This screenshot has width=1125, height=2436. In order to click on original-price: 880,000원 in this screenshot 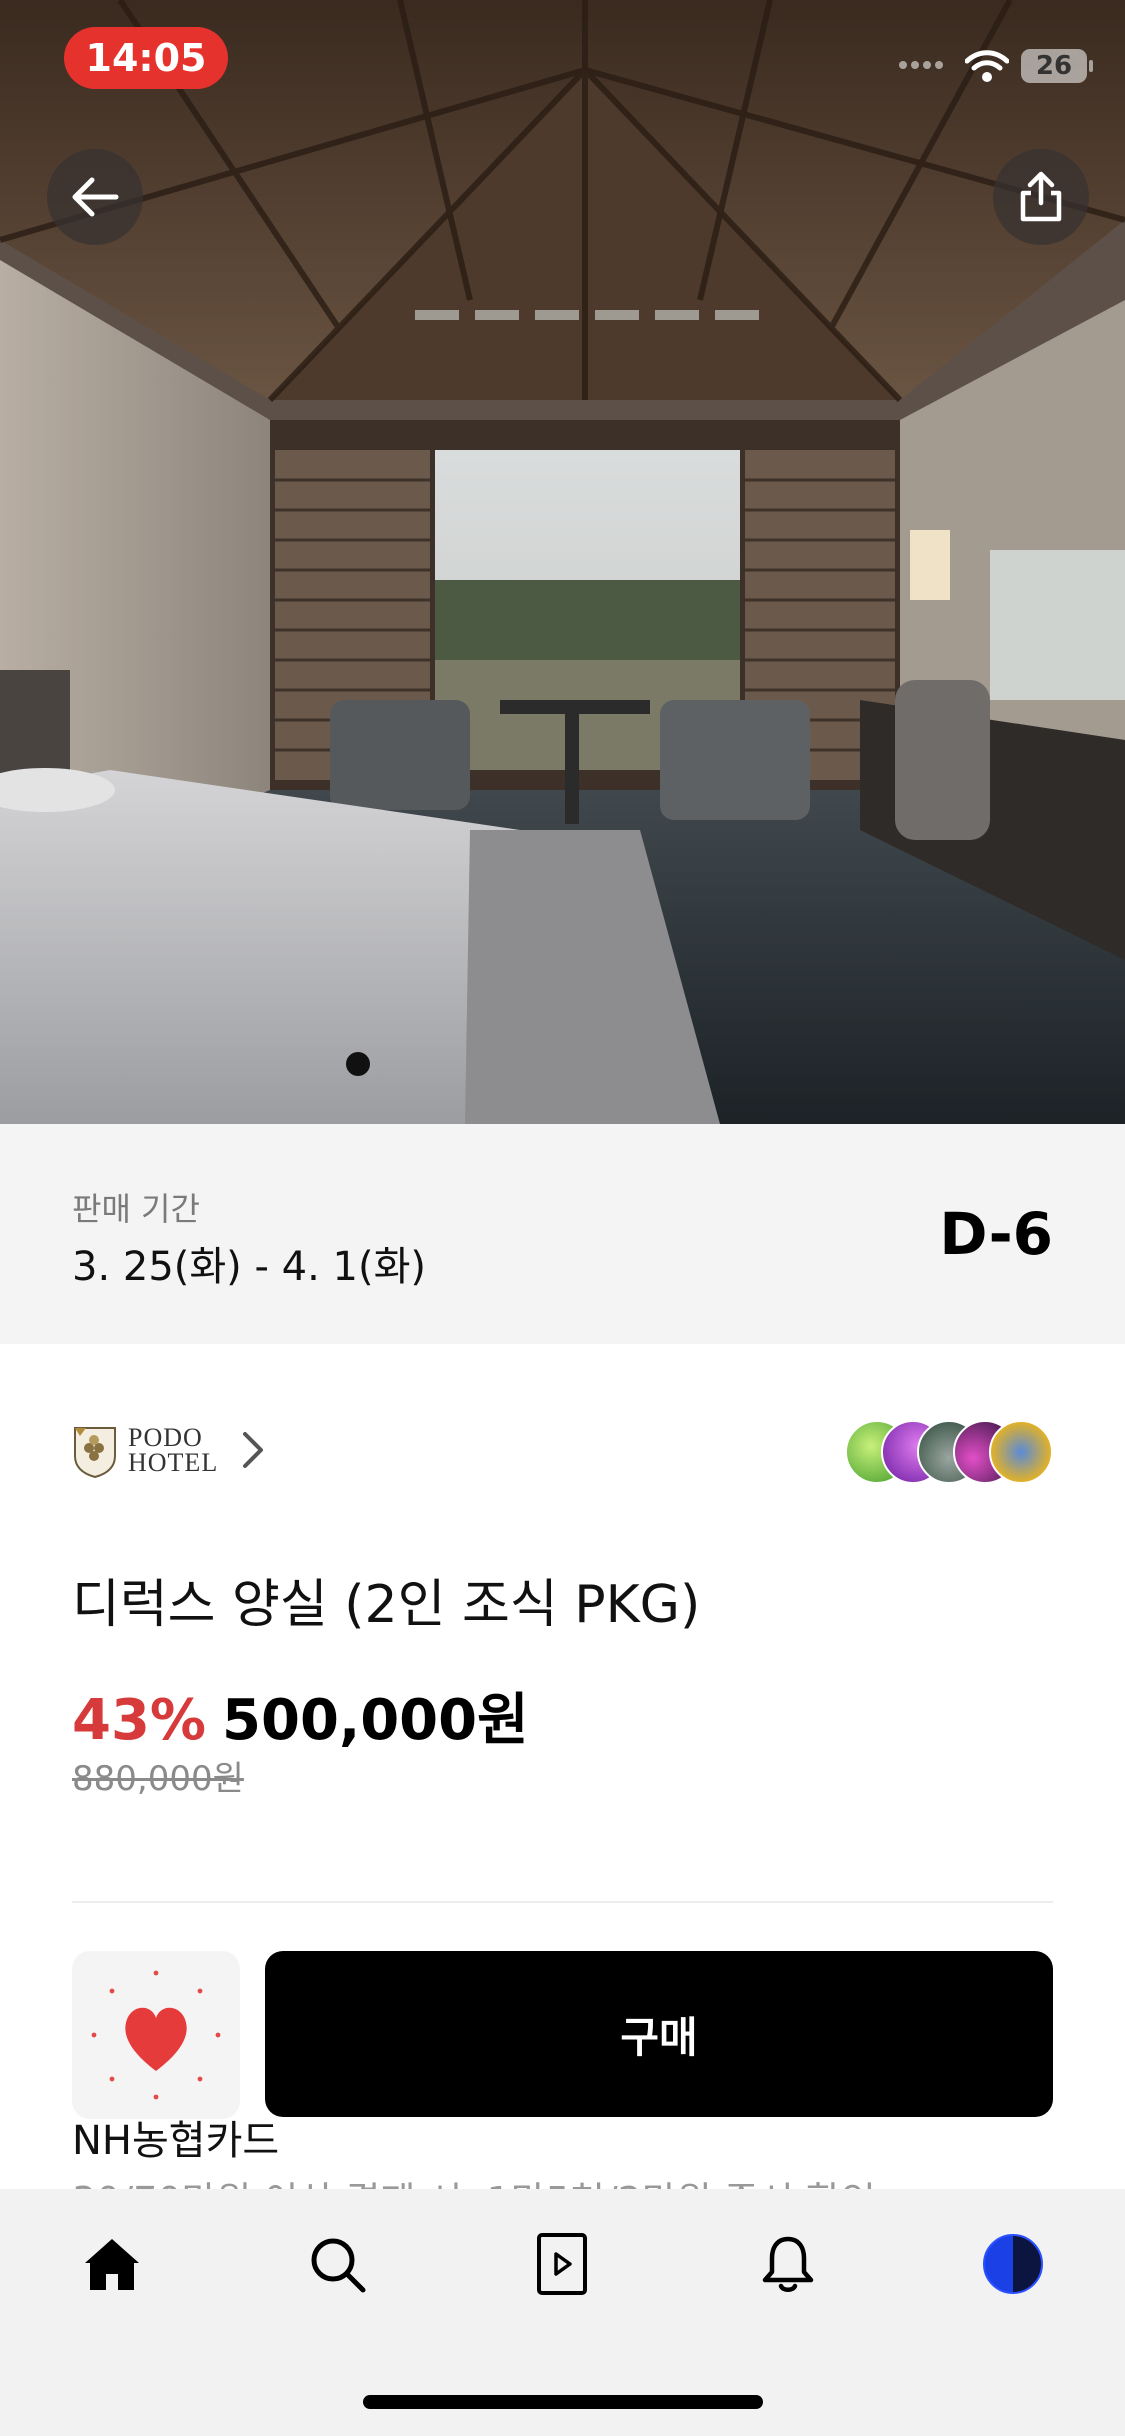, I will do `click(158, 1779)`.